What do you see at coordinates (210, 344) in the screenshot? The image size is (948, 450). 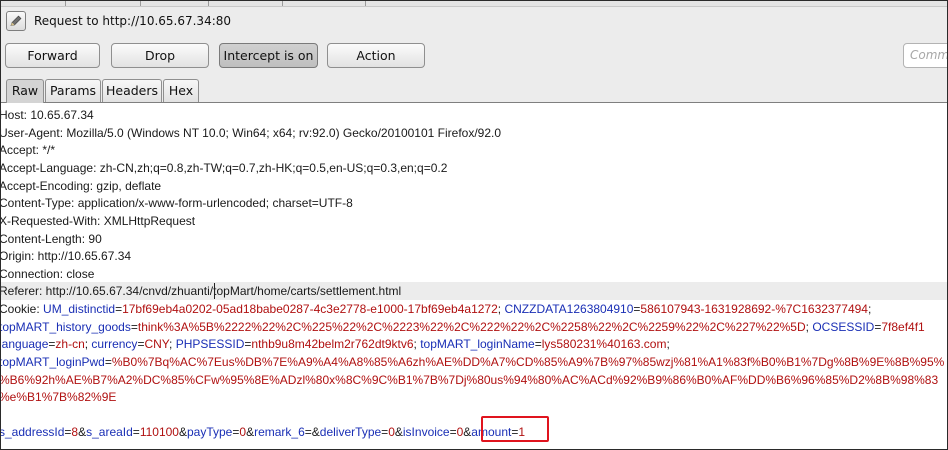 I see `param-name: PHPSESSID` at bounding box center [210, 344].